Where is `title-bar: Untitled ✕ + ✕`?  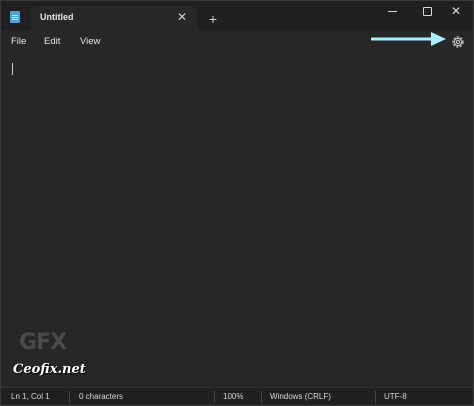
title-bar: Untitled ✕ + ✕ is located at coordinates (237, 15).